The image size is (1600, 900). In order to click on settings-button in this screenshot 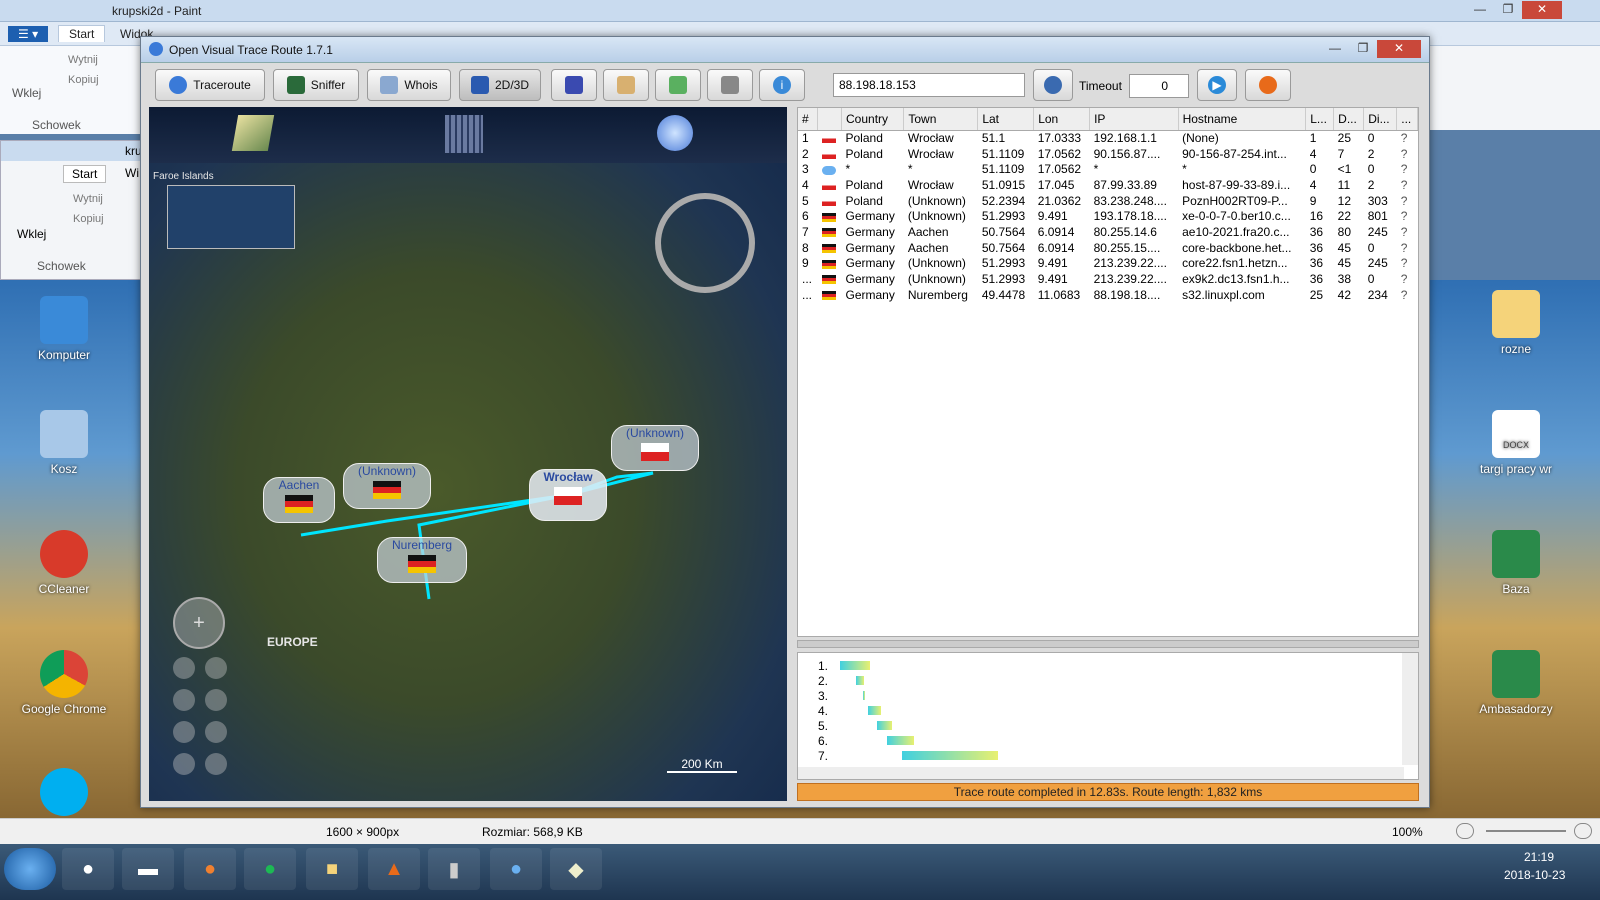, I will do `click(730, 85)`.